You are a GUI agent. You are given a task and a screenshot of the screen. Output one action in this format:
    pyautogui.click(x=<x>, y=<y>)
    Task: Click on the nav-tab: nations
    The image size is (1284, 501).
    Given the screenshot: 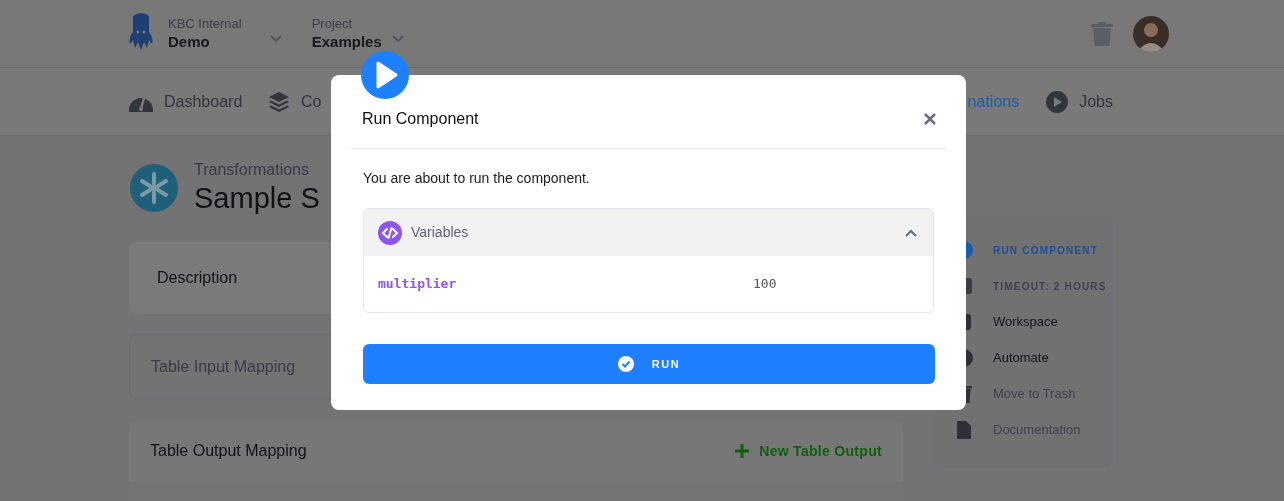 What is the action you would take?
    pyautogui.click(x=993, y=101)
    